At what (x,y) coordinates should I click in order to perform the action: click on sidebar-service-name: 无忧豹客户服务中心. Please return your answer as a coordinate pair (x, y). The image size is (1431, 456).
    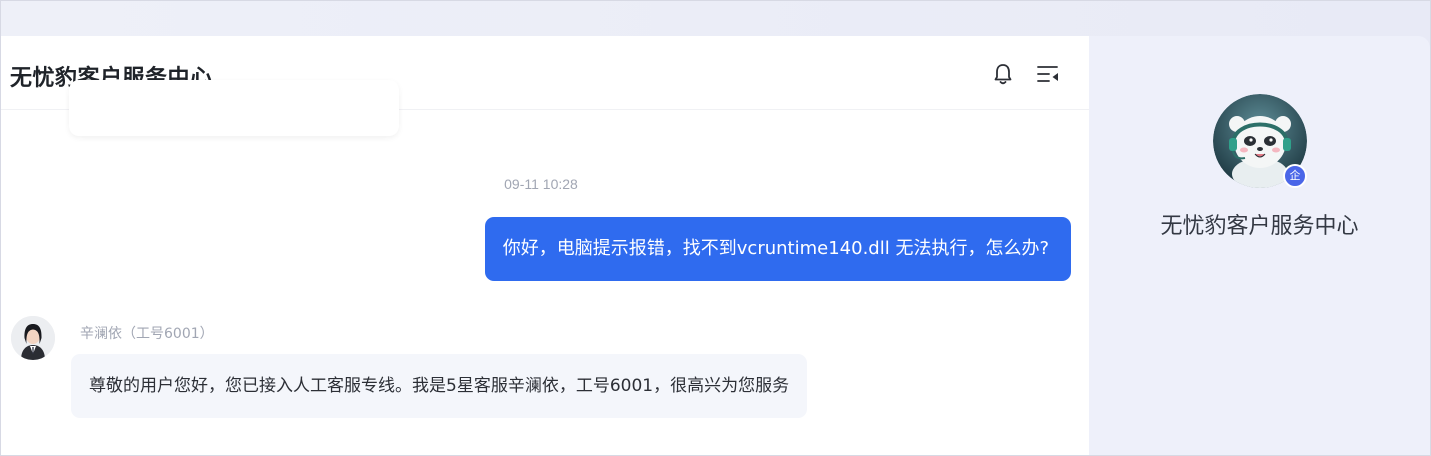
    Looking at the image, I should click on (1259, 226).